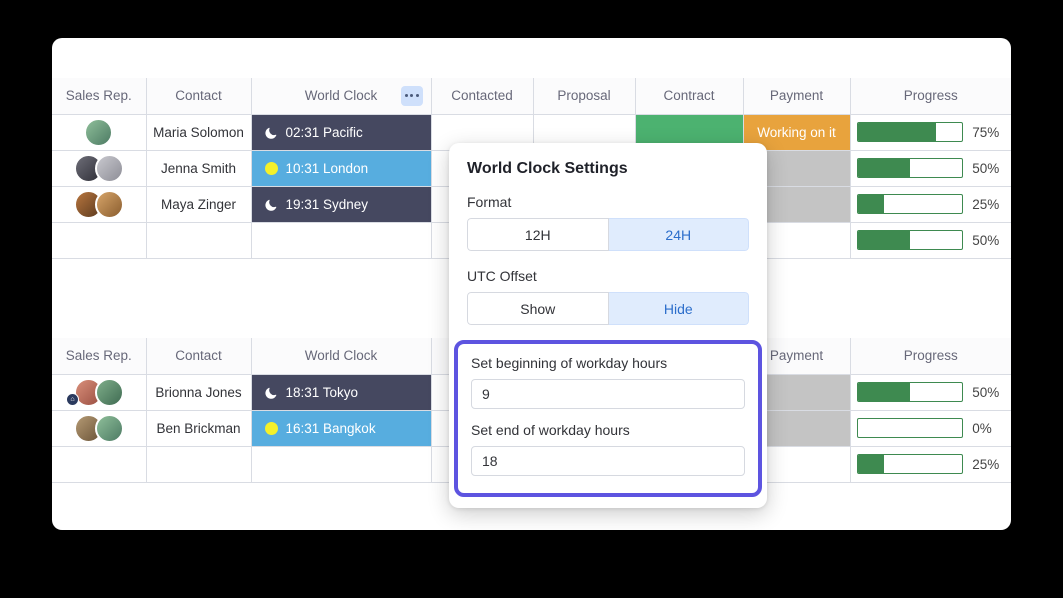 The width and height of the screenshot is (1063, 598). I want to click on avatar-group: ⌂, so click(99, 392).